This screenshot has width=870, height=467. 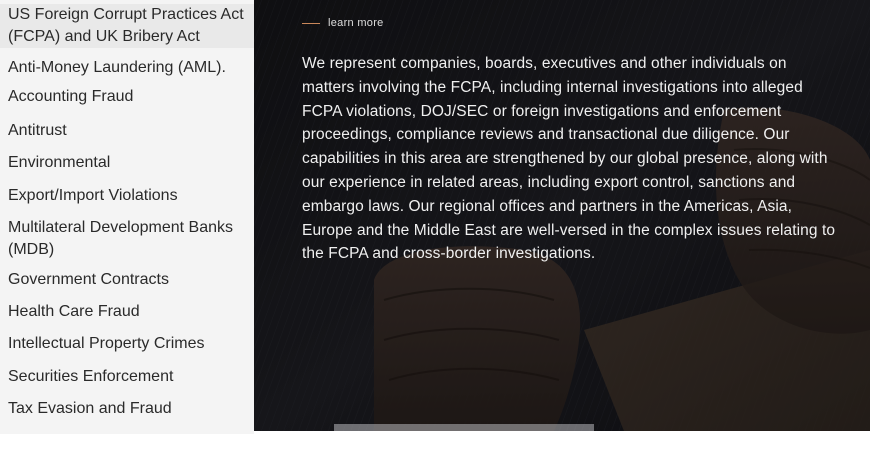 What do you see at coordinates (356, 23) in the screenshot?
I see `learn-more-label: learn more` at bounding box center [356, 23].